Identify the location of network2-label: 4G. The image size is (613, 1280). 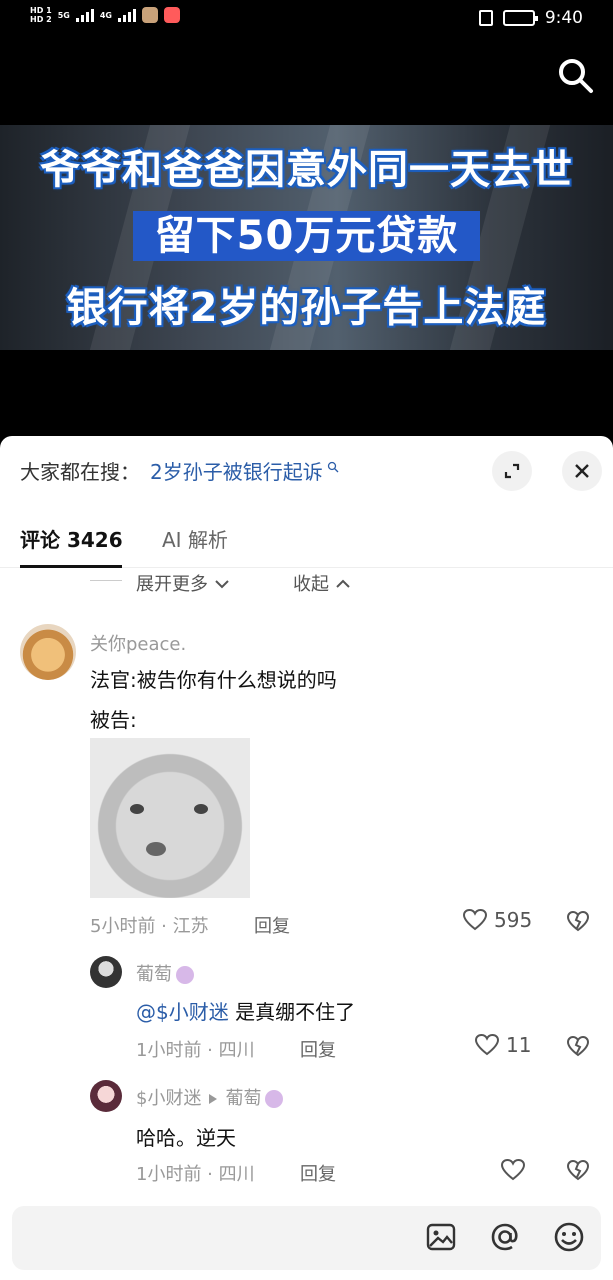
(105, 15).